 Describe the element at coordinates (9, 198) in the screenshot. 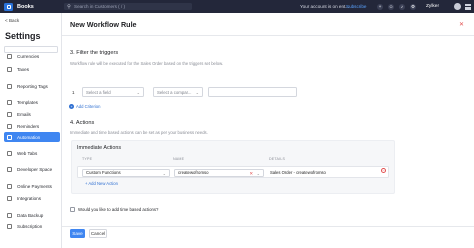

I see `integration-icon` at that location.